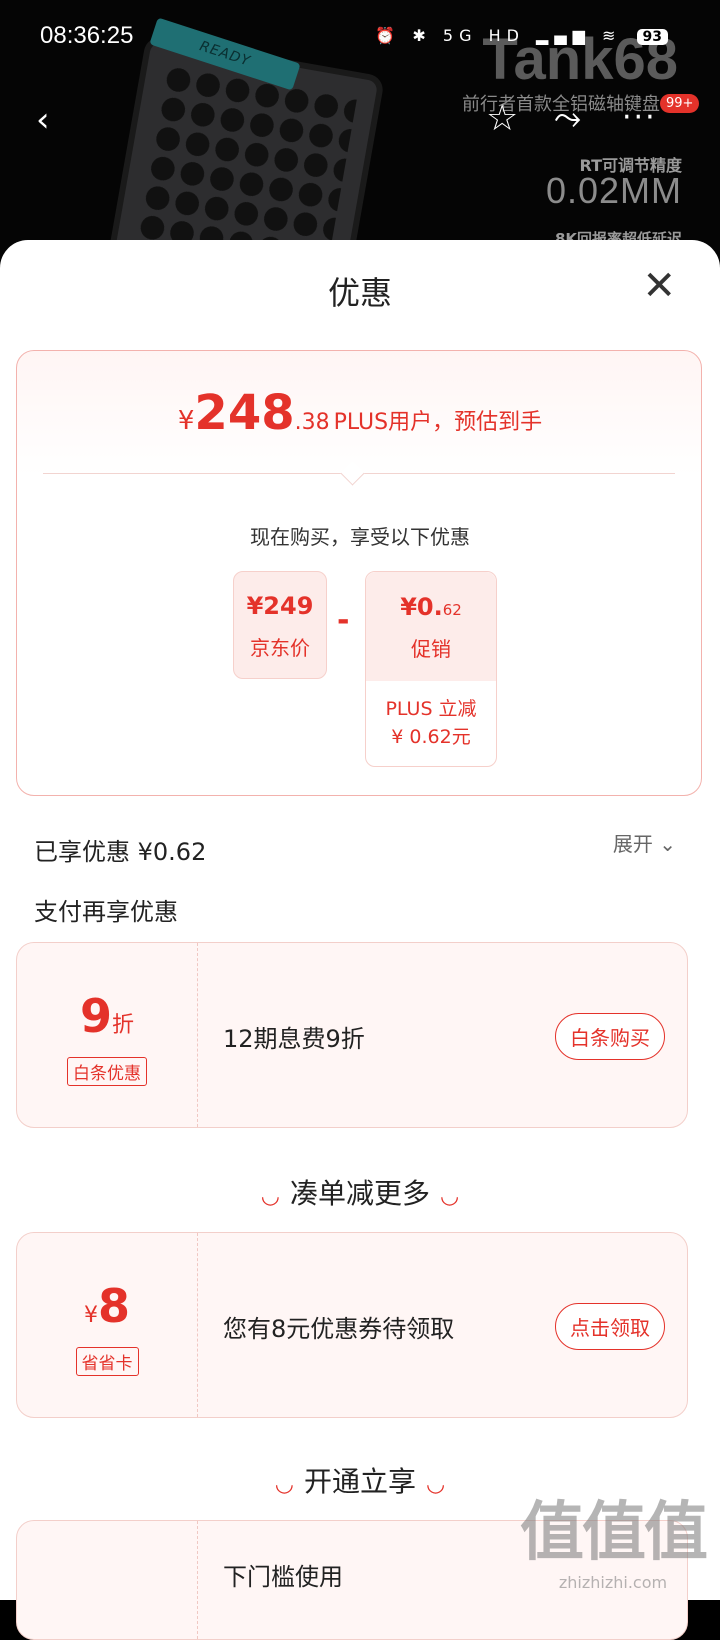  I want to click on baitiao-offer-card: 9折 白条优惠 12期息费9折 白条购买, so click(352, 1035).